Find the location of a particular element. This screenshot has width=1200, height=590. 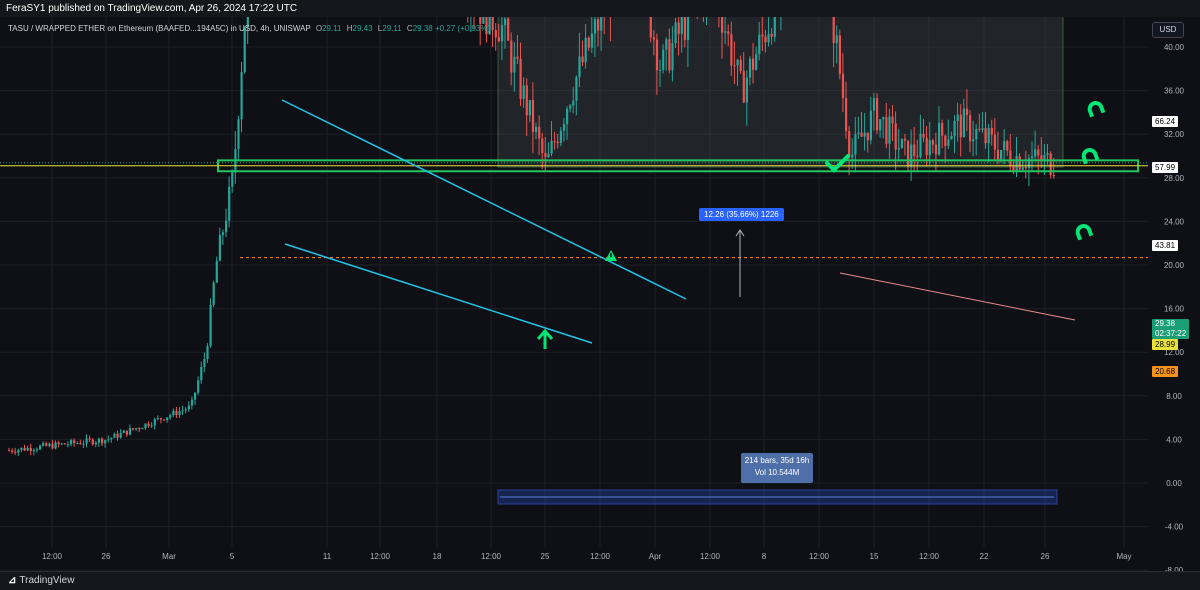

tradingview-logo-text: TradingView is located at coordinates (47, 580).